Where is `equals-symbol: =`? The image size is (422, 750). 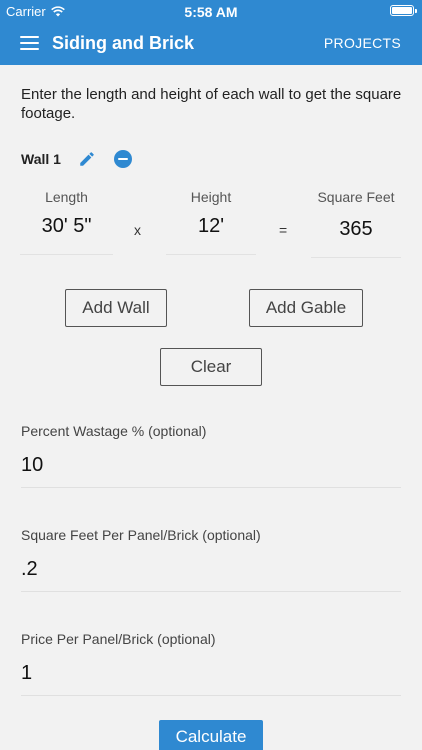
equals-symbol: = is located at coordinates (283, 230).